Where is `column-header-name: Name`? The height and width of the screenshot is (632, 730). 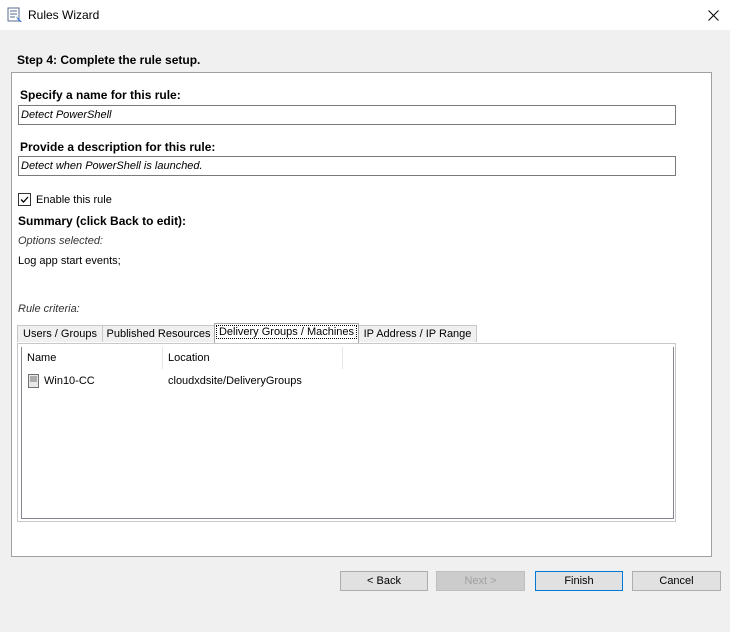
column-header-name: Name is located at coordinates (92, 358).